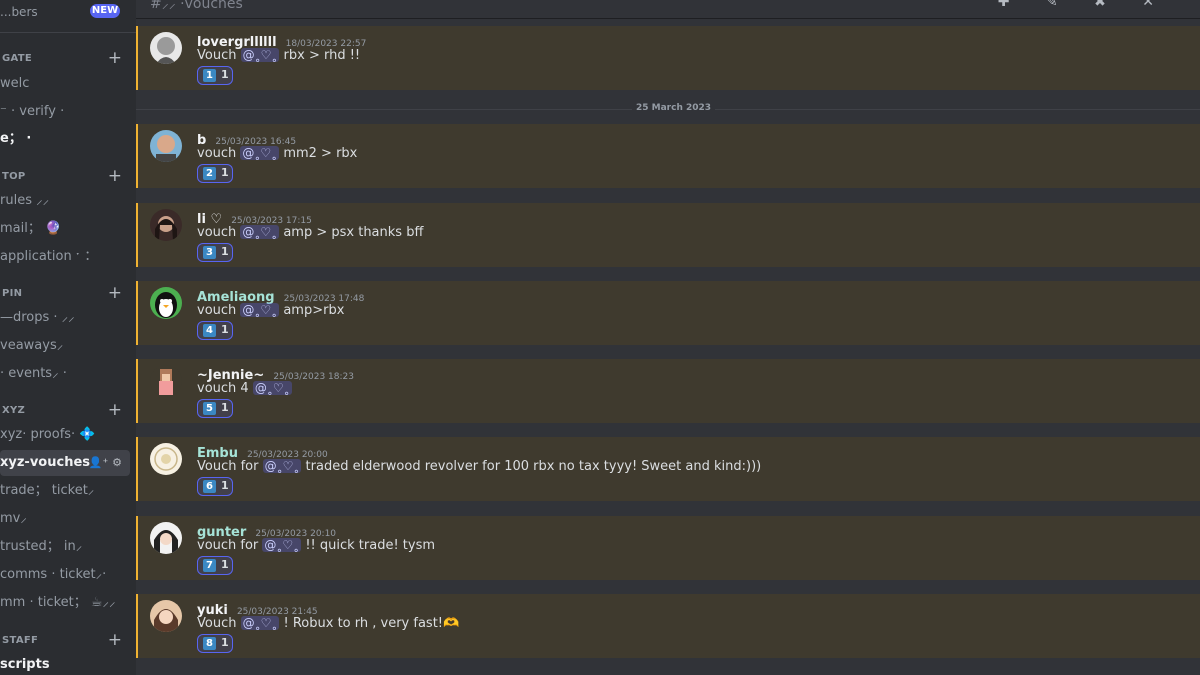 The width and height of the screenshot is (1200, 675). I want to click on channel-verify: ⁻ · verify ·, so click(65, 112).